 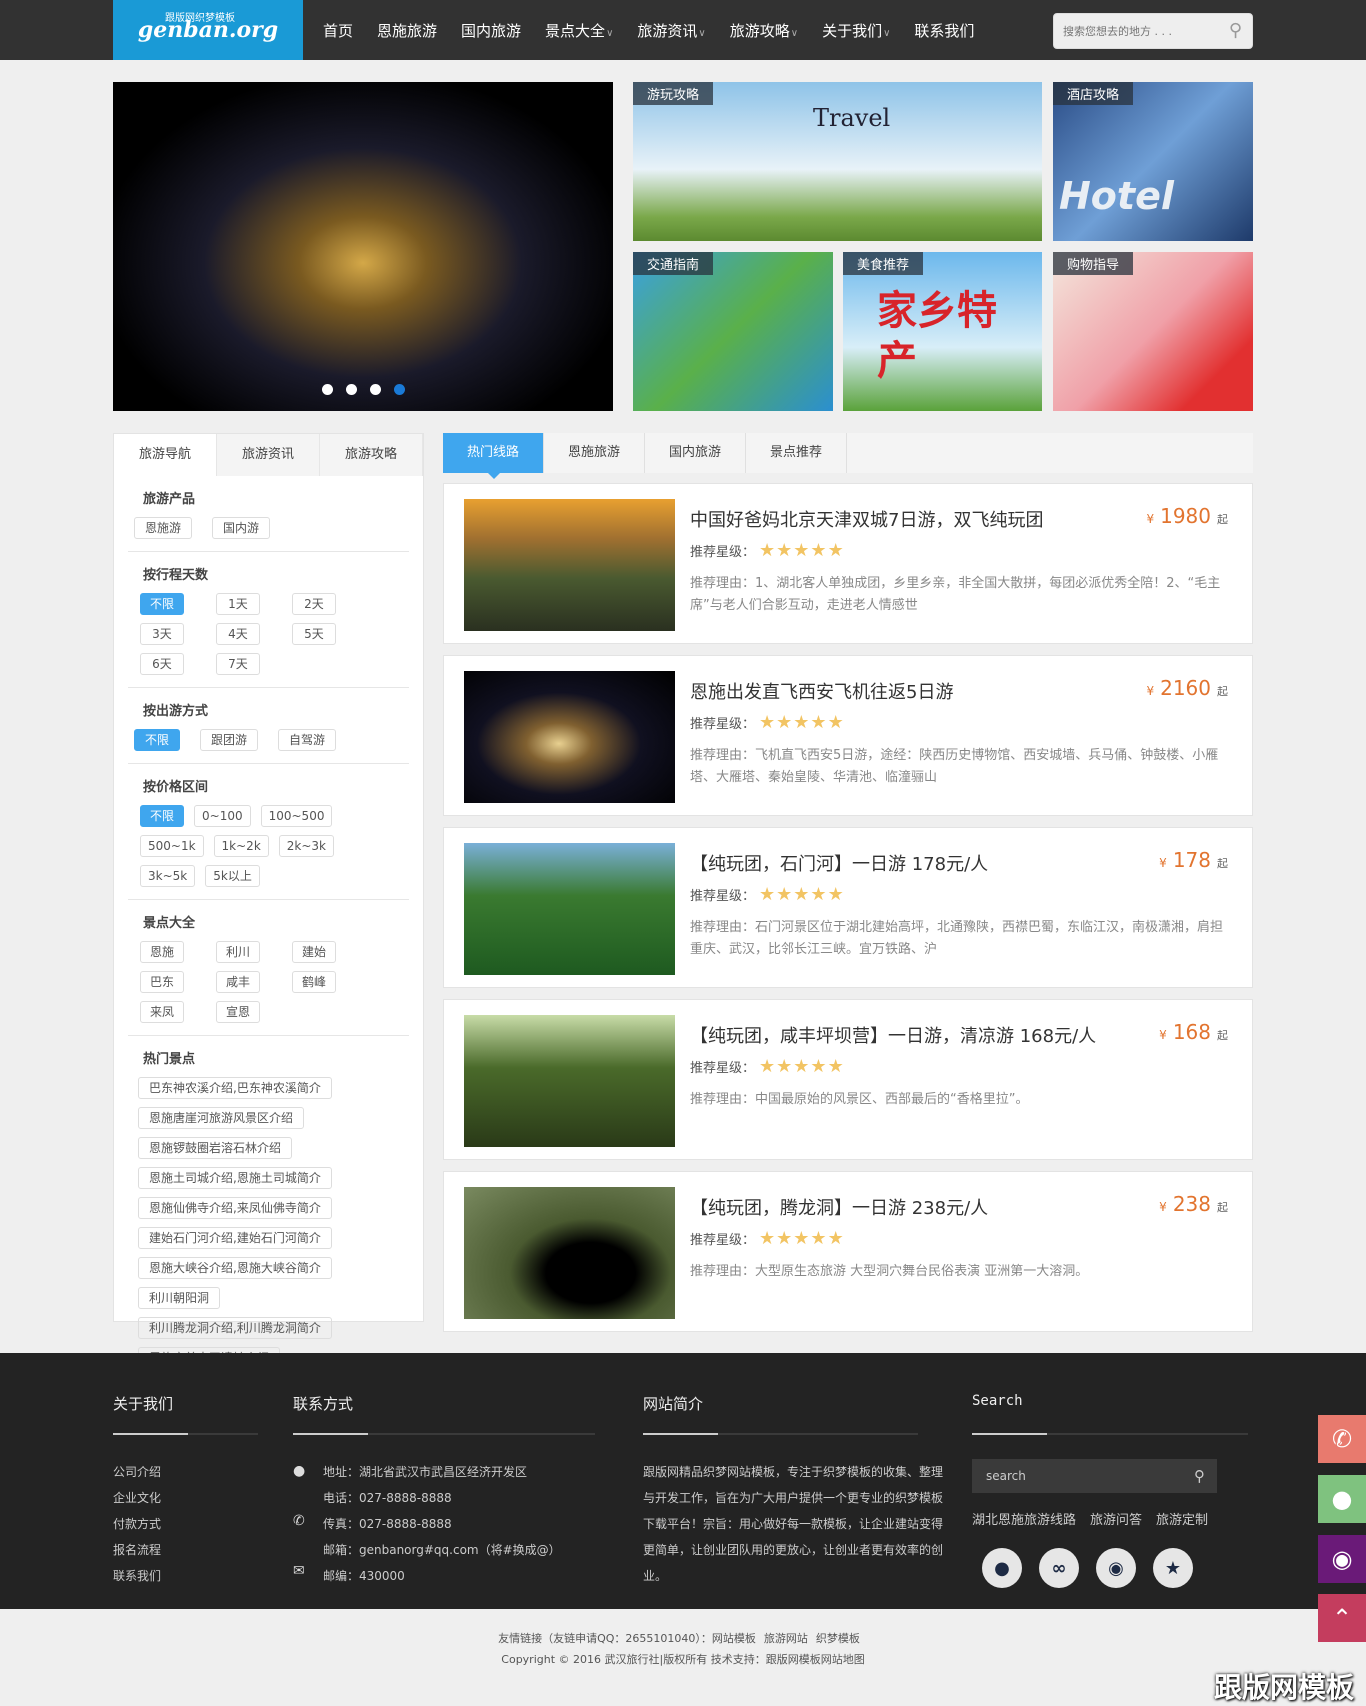 What do you see at coordinates (172, 846) in the screenshot?
I see `filter-tag: 500~1k` at bounding box center [172, 846].